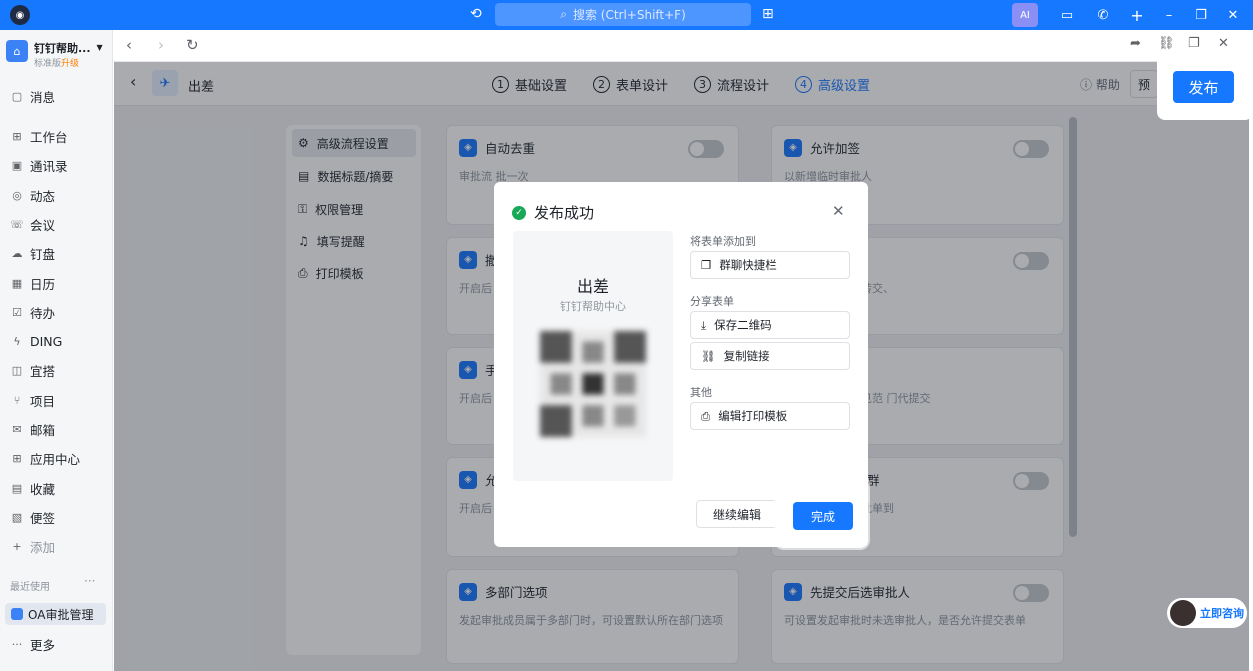  Describe the element at coordinates (737, 514) in the screenshot. I see `continue-edit-button: 继续编辑` at that location.